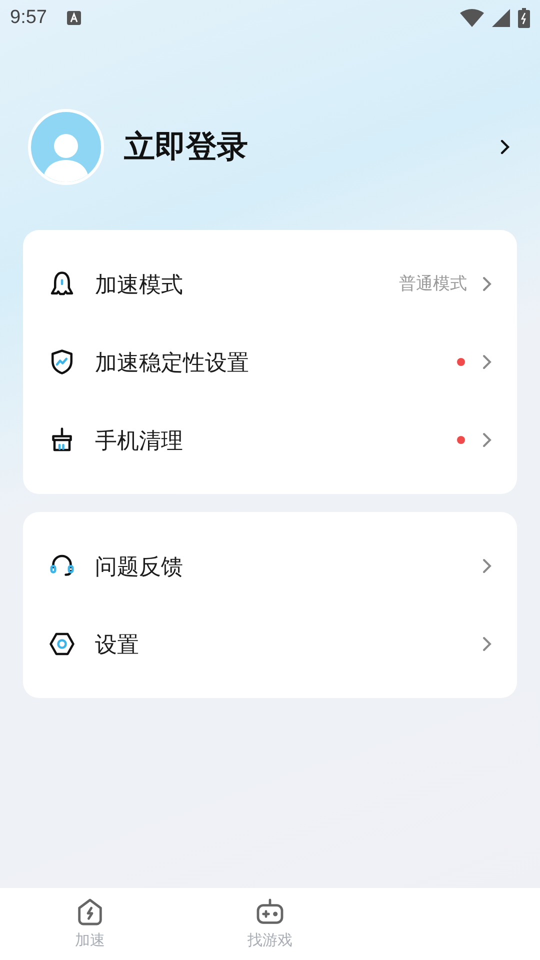  What do you see at coordinates (524, 18) in the screenshot?
I see `battery-icon` at bounding box center [524, 18].